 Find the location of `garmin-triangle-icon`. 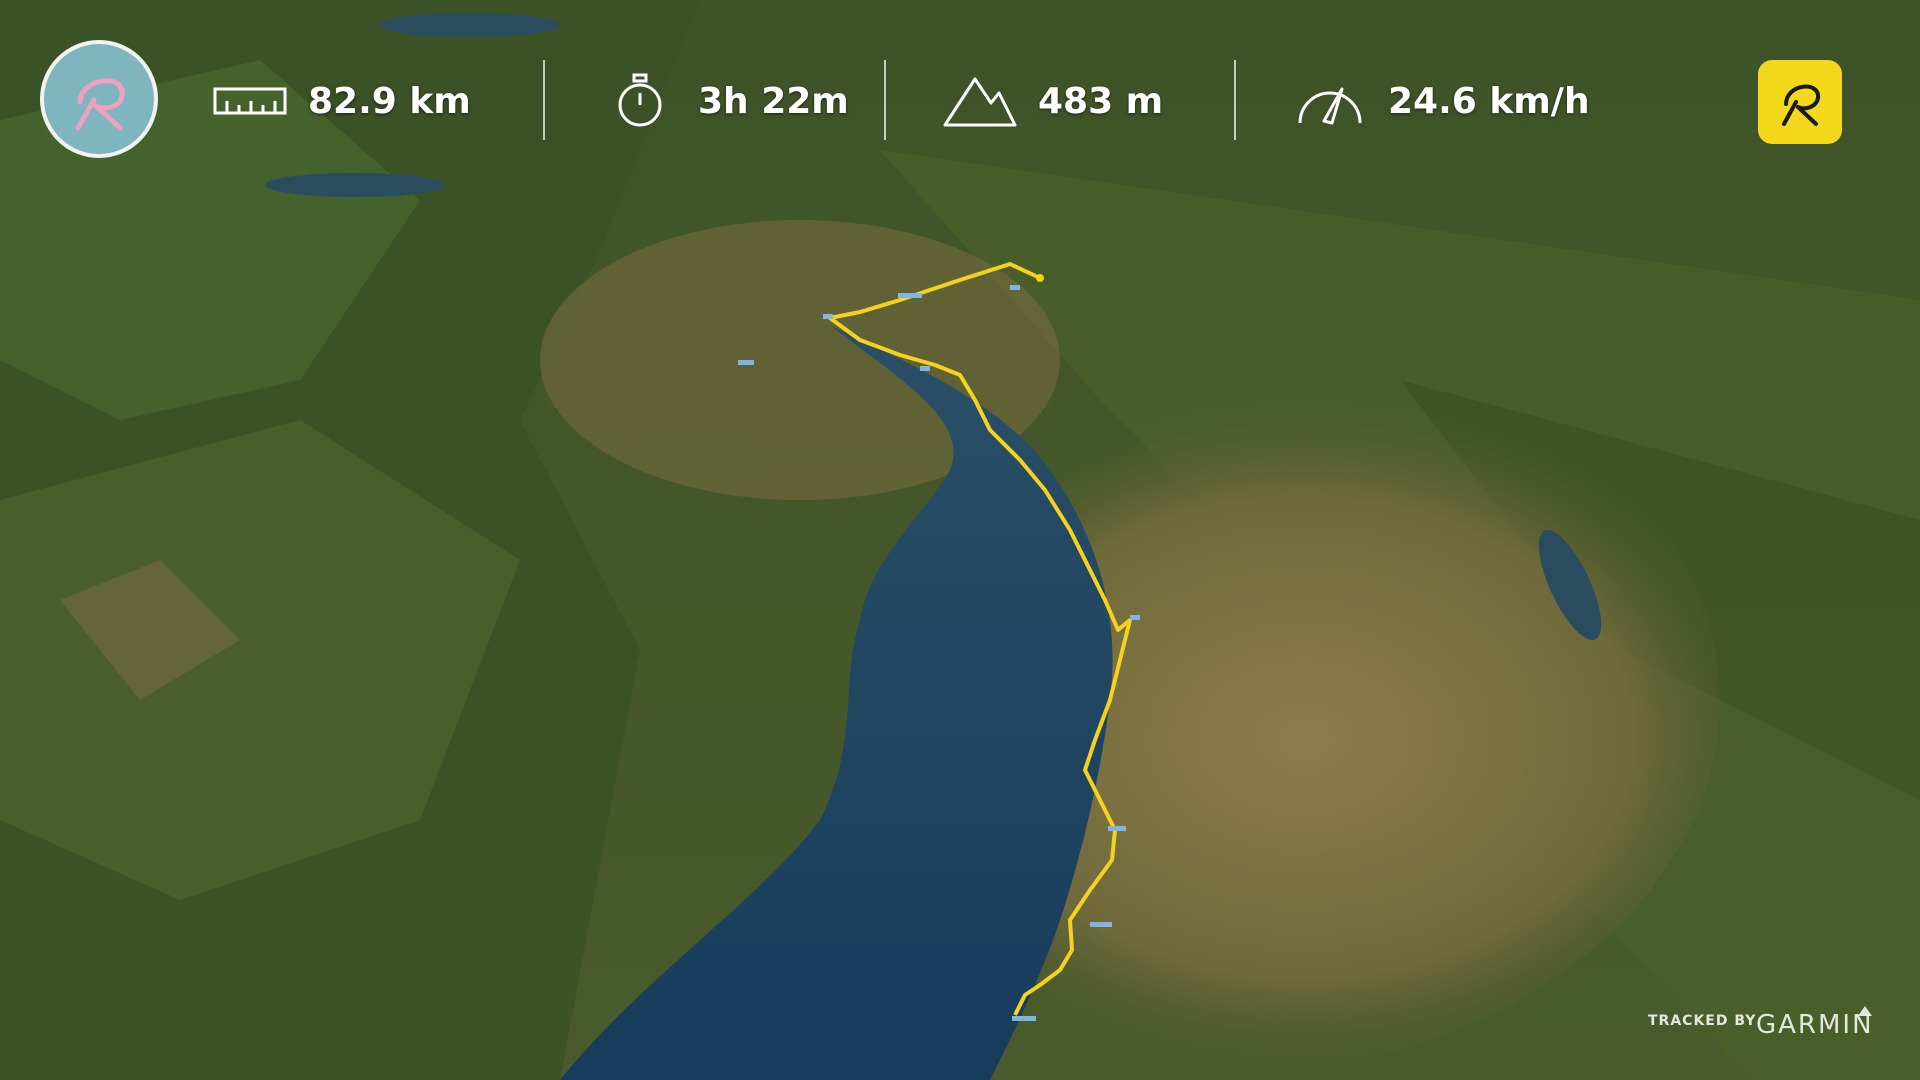

garmin-triangle-icon is located at coordinates (1865, 1011).